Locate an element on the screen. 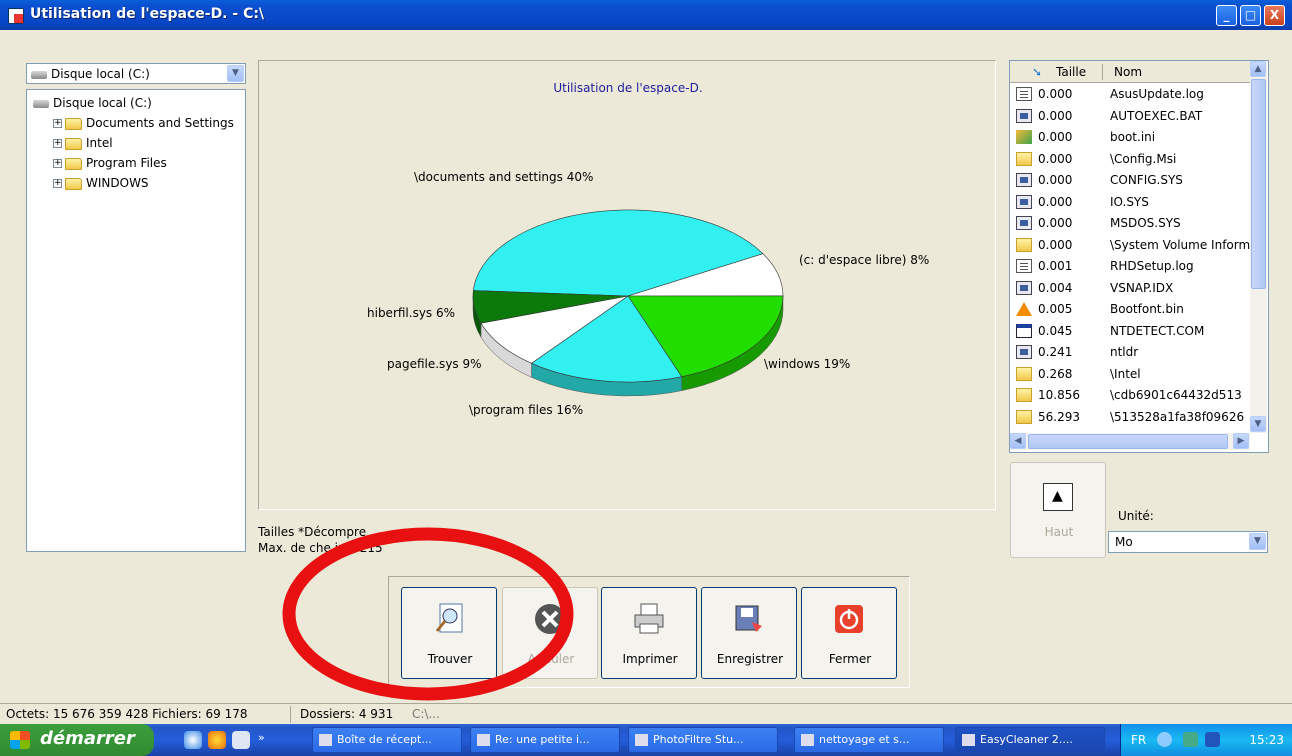 The height and width of the screenshot is (756, 1292). file-list-row: 0.000 MSDOS.SYS is located at coordinates (1130, 223).